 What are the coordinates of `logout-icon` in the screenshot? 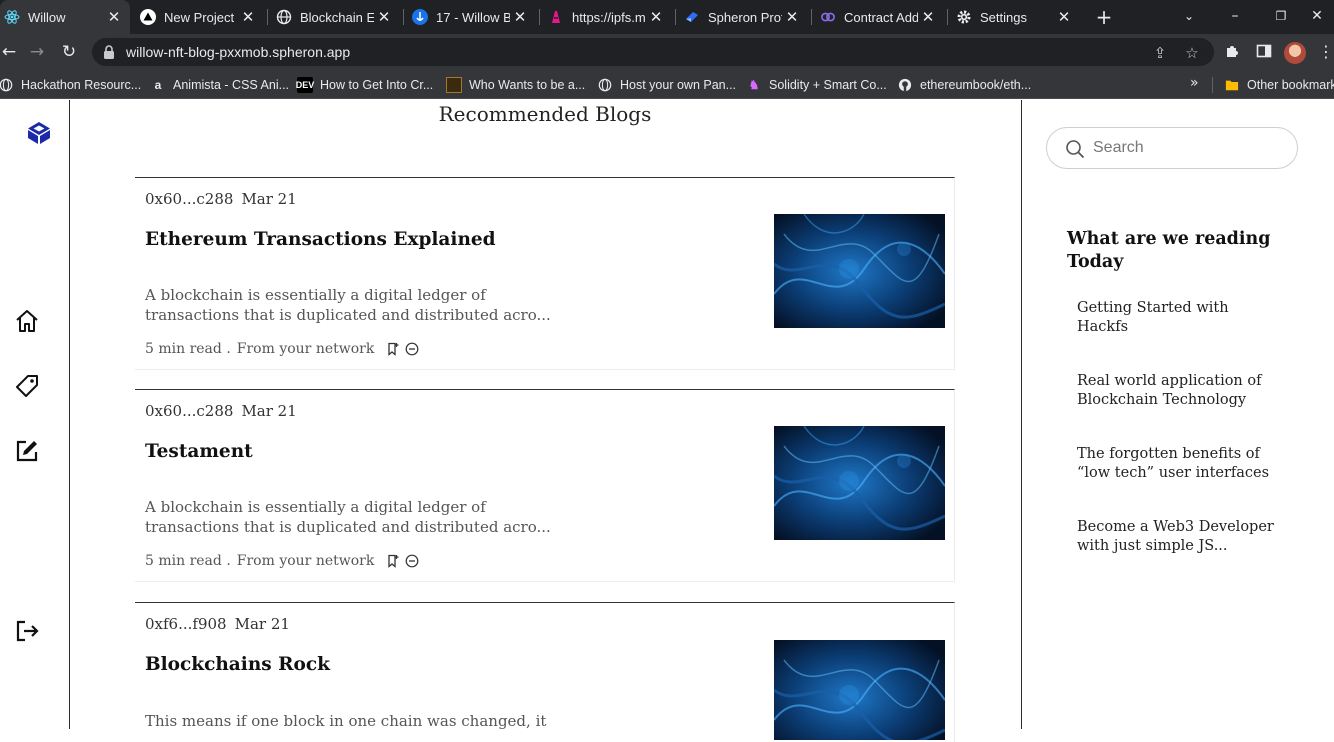 It's located at (27, 631).